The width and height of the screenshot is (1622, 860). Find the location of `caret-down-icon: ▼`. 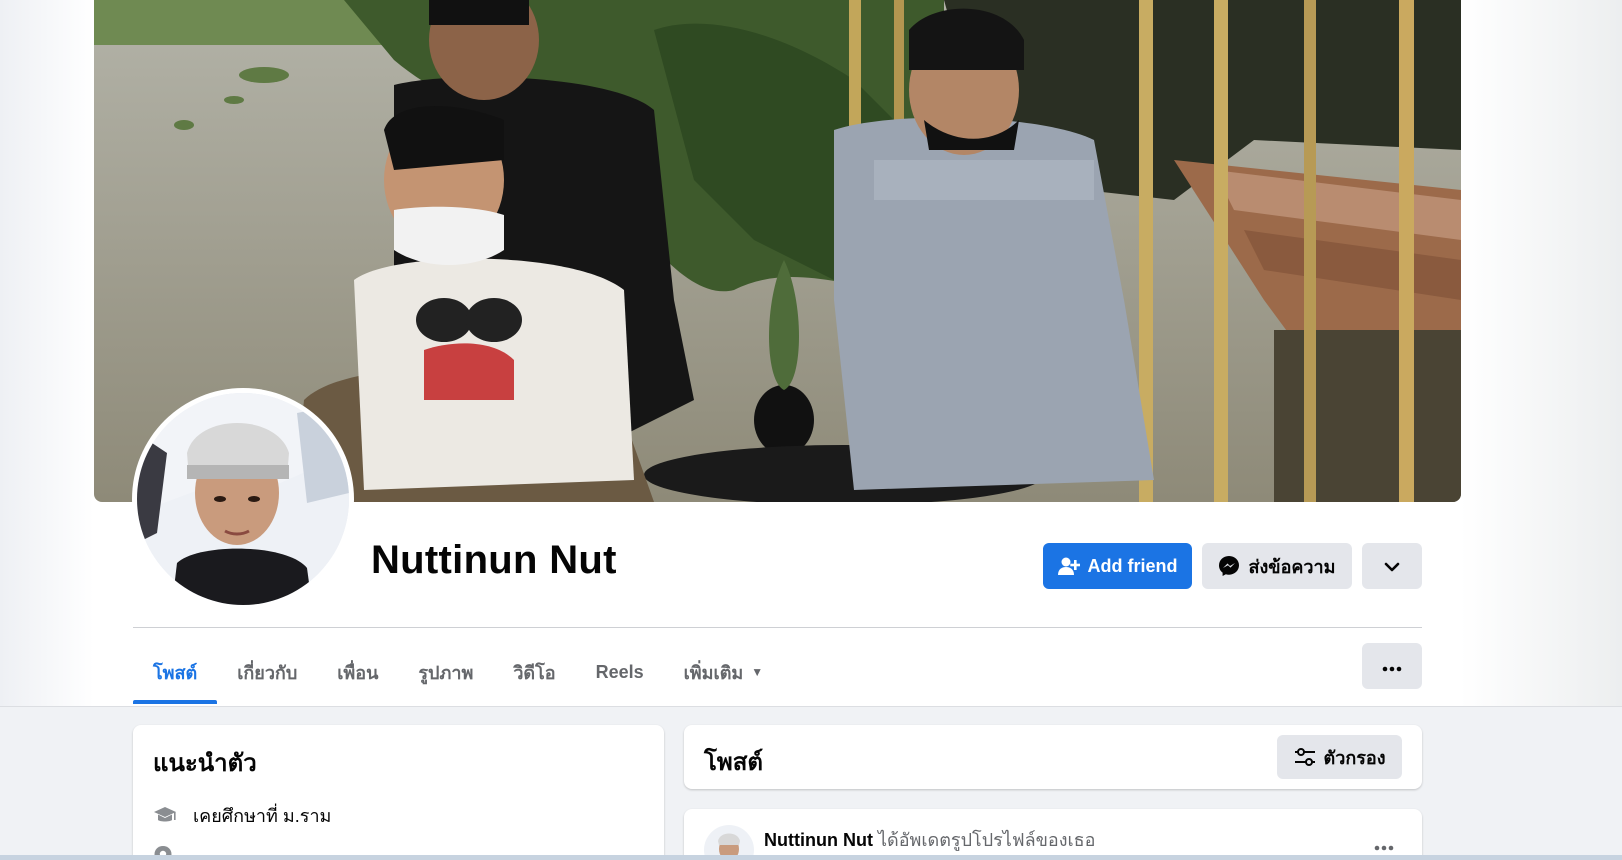

caret-down-icon: ▼ is located at coordinates (757, 672).